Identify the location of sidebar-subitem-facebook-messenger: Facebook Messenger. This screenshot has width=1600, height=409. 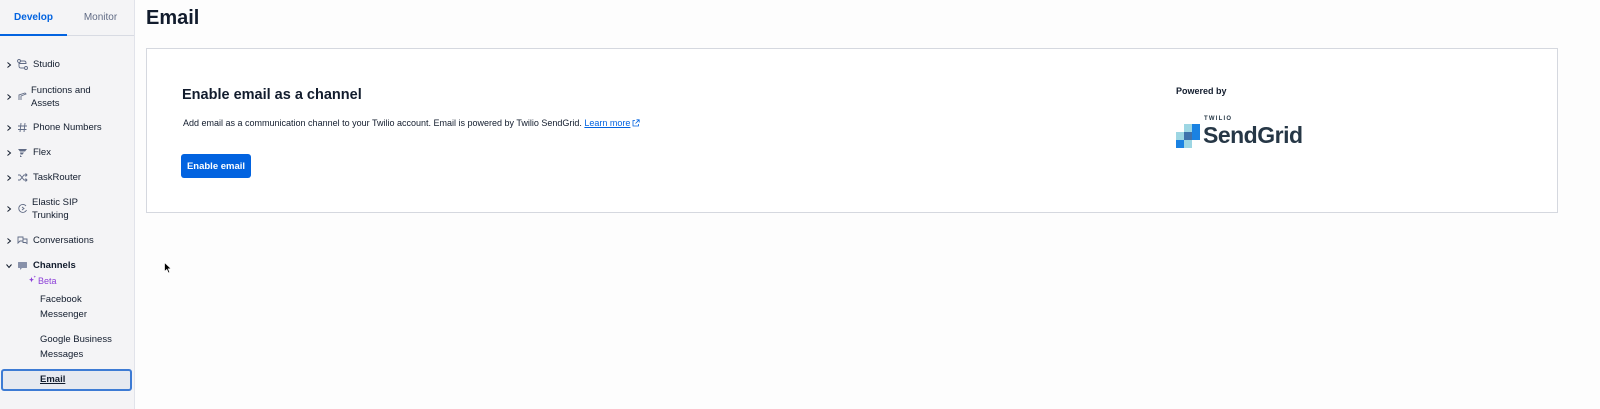
(85, 307).